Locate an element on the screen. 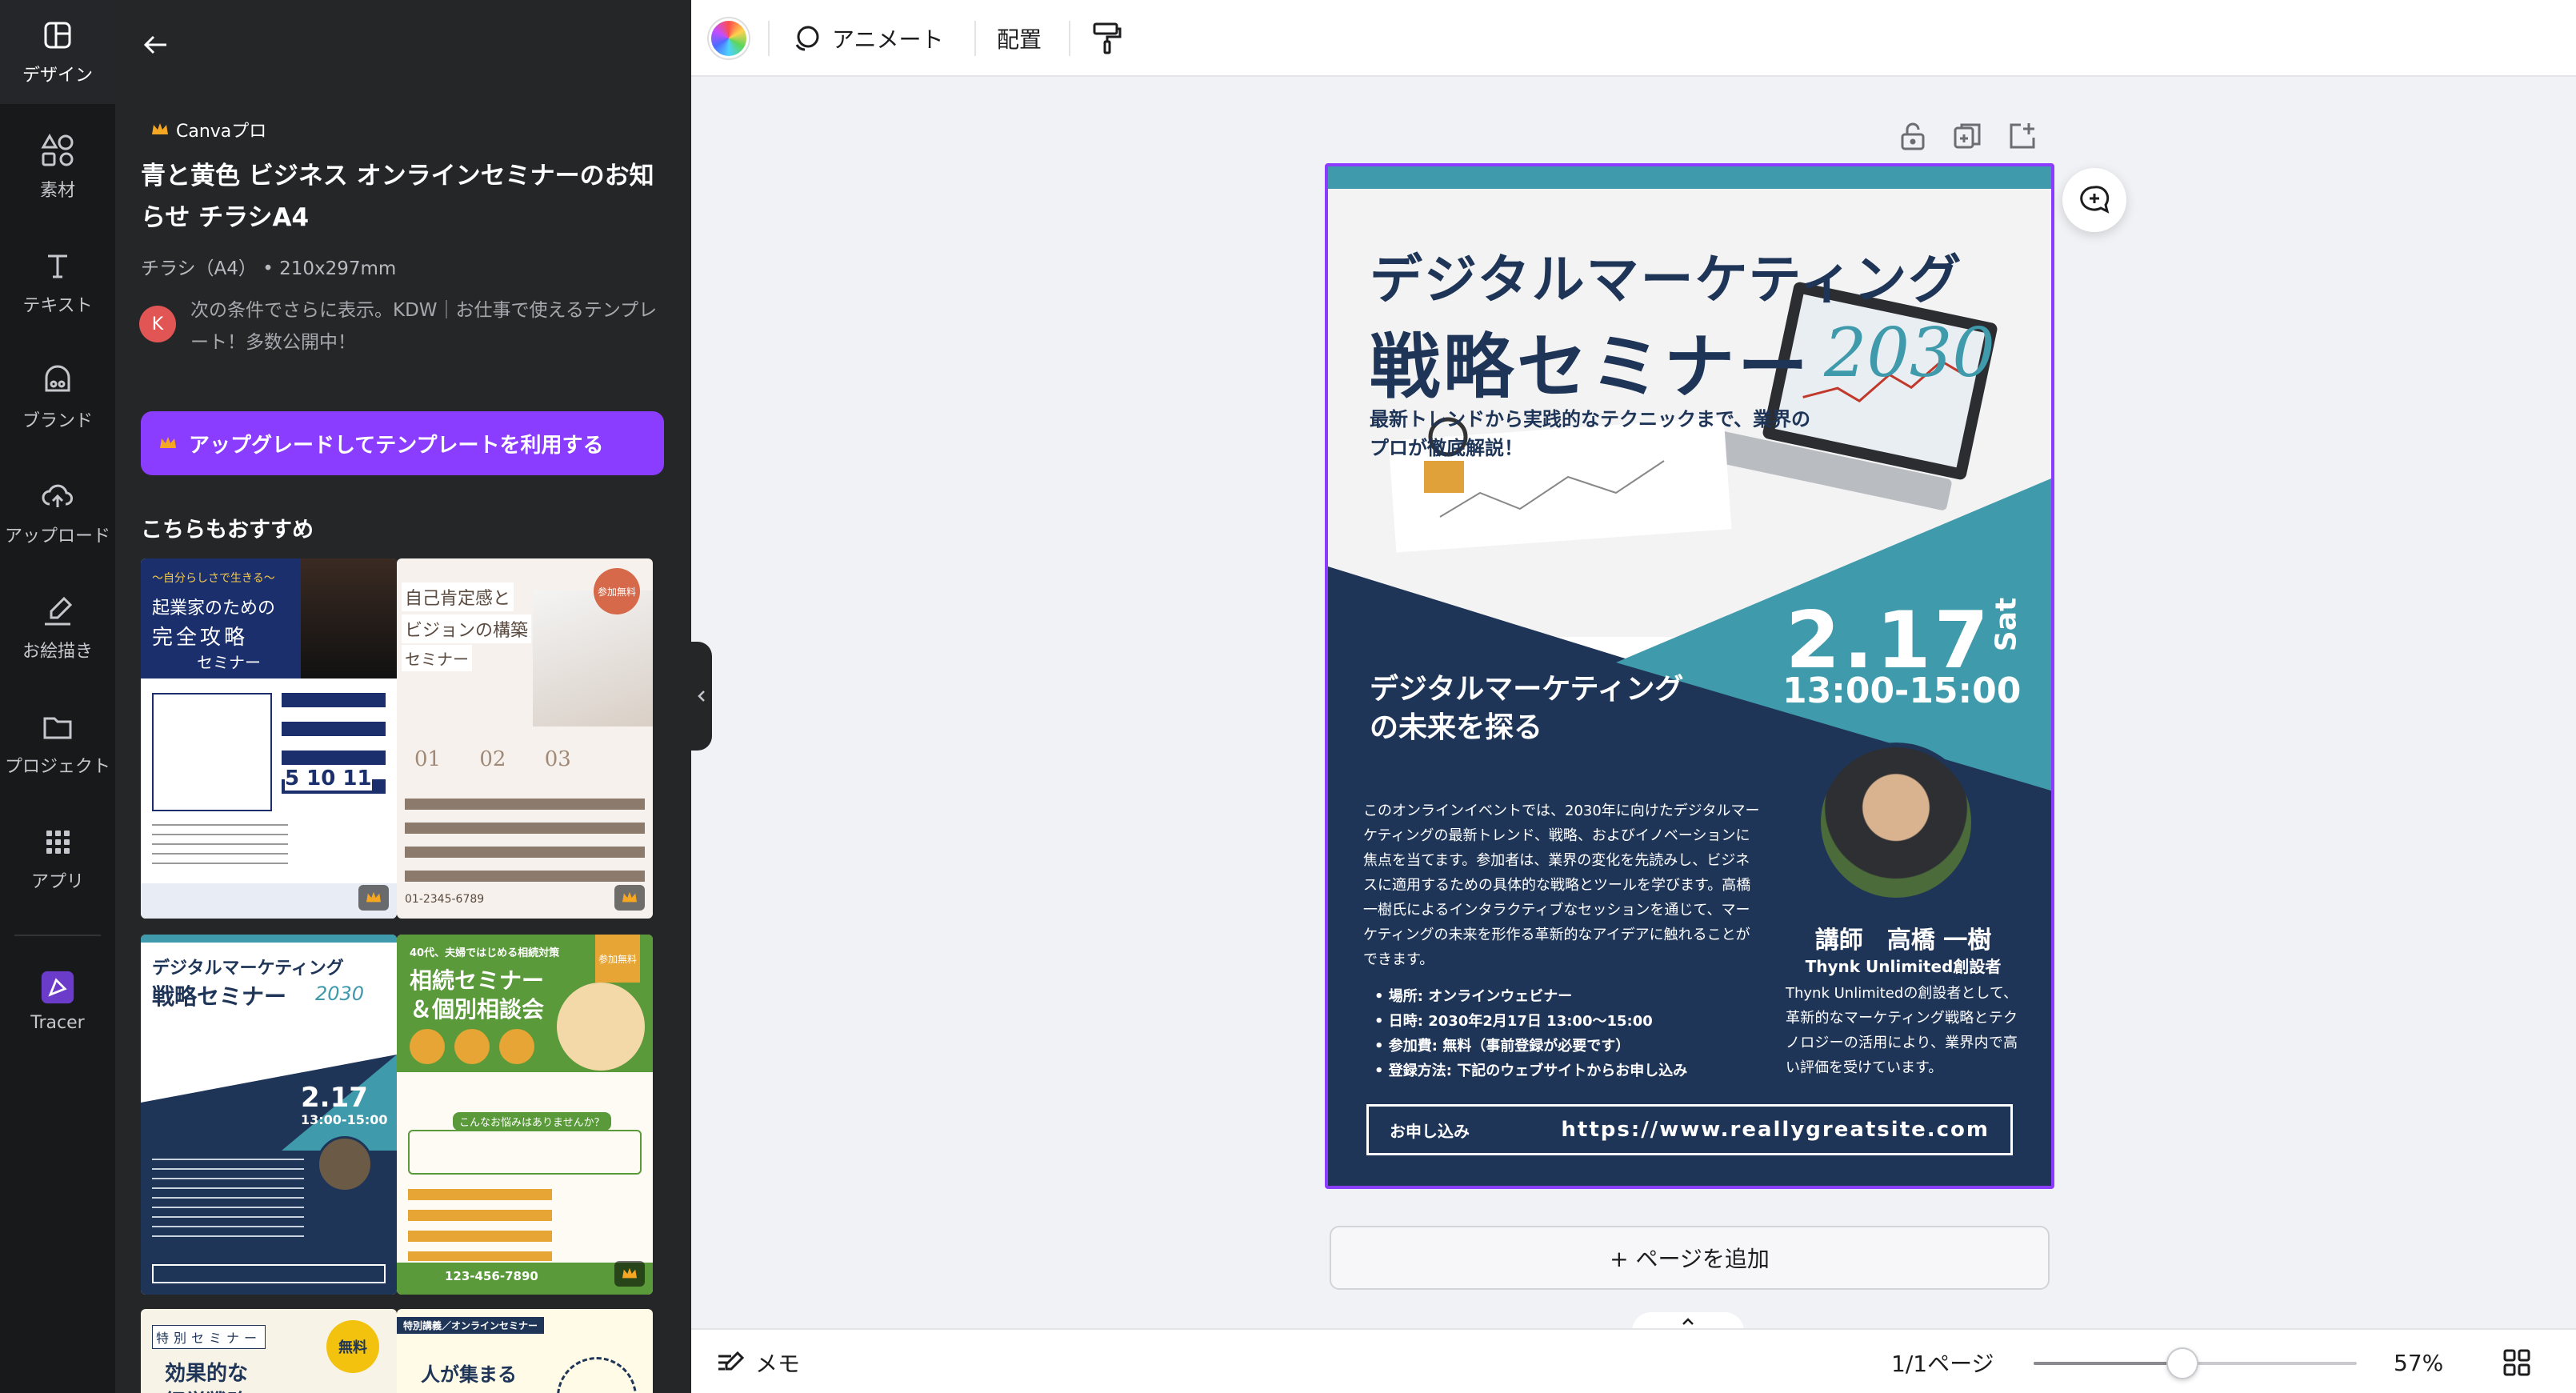 This screenshot has height=1393, width=2576. animate-button: アニメート is located at coordinates (866, 38).